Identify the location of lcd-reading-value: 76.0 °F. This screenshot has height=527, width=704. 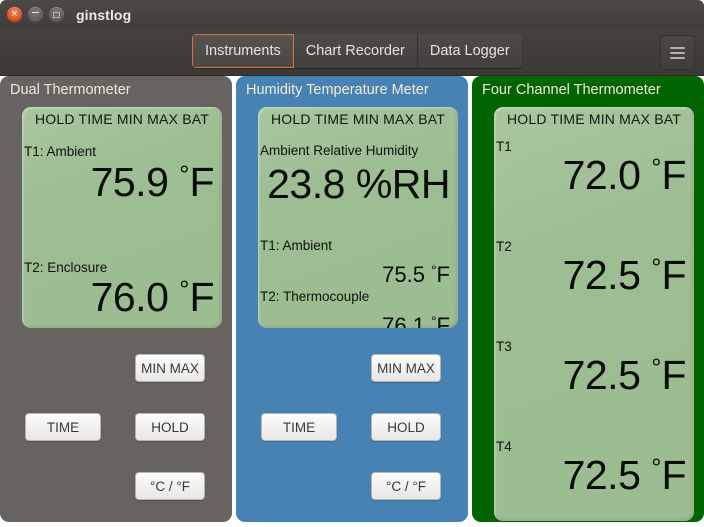
(152, 297).